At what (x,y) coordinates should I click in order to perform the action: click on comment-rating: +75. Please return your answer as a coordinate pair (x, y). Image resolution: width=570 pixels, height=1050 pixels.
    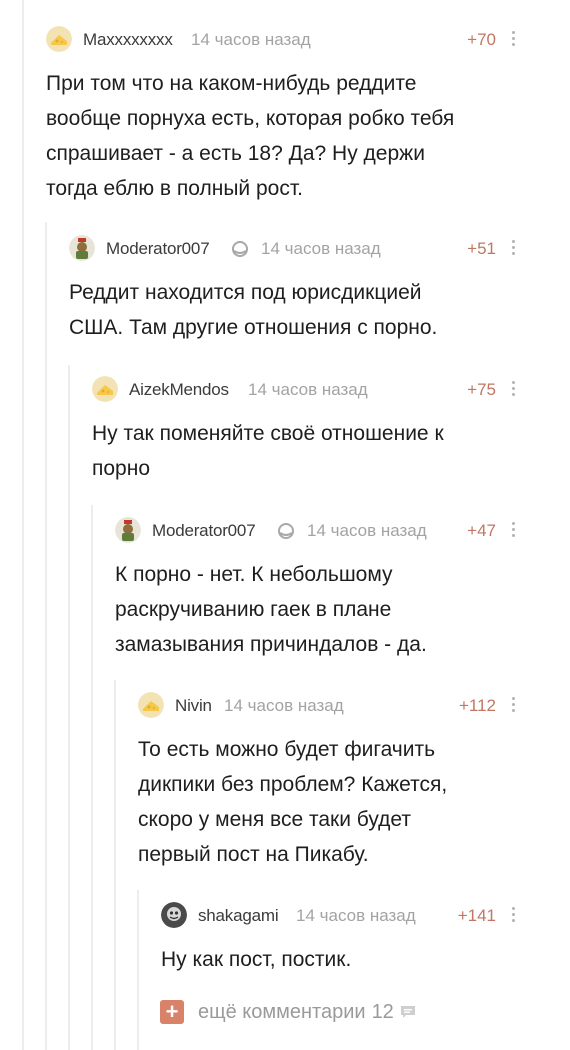
    Looking at the image, I should click on (481, 389).